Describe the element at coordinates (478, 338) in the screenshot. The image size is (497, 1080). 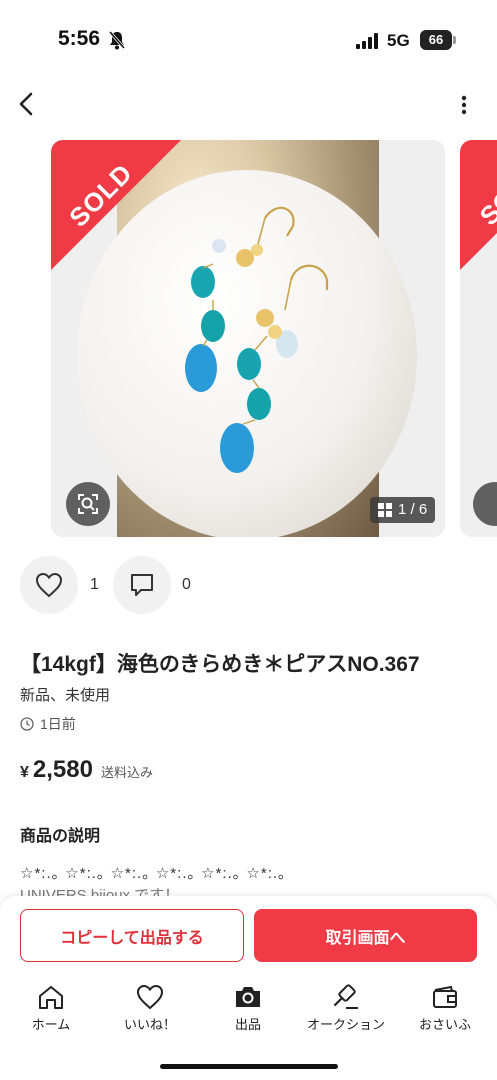
I see `carousel-slide-next: SOLD` at that location.